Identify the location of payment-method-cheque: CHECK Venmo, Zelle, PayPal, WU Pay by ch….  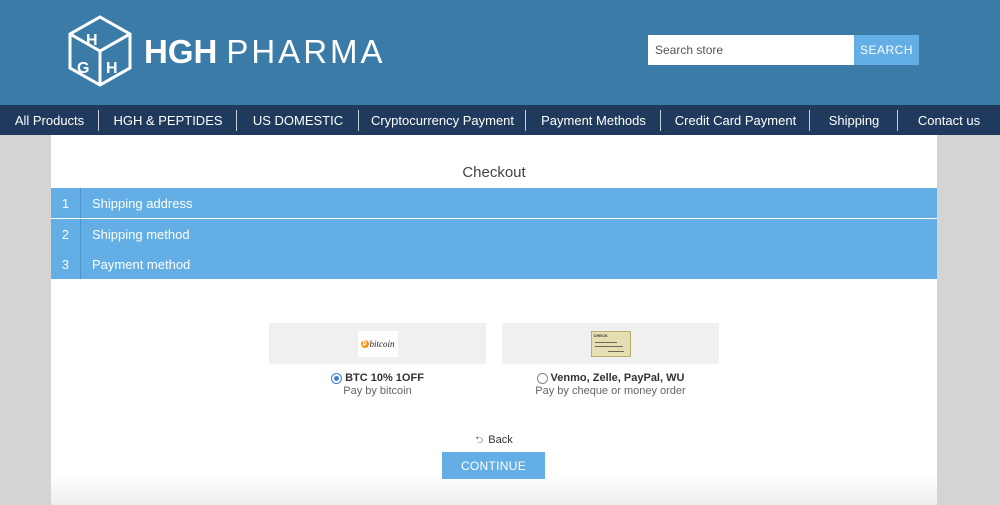
(610, 360).